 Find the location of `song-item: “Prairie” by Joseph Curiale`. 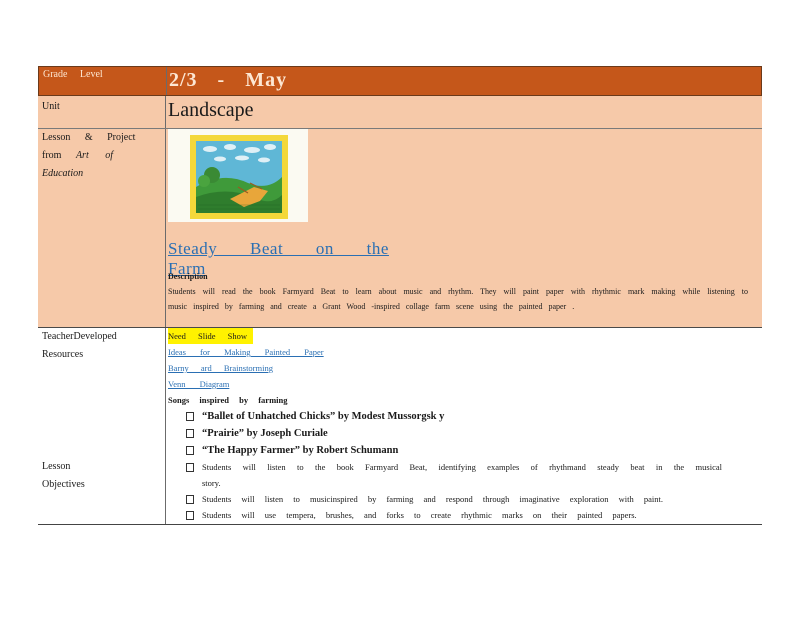

song-item: “Prairie” by Joseph Curiale is located at coordinates (464, 433).